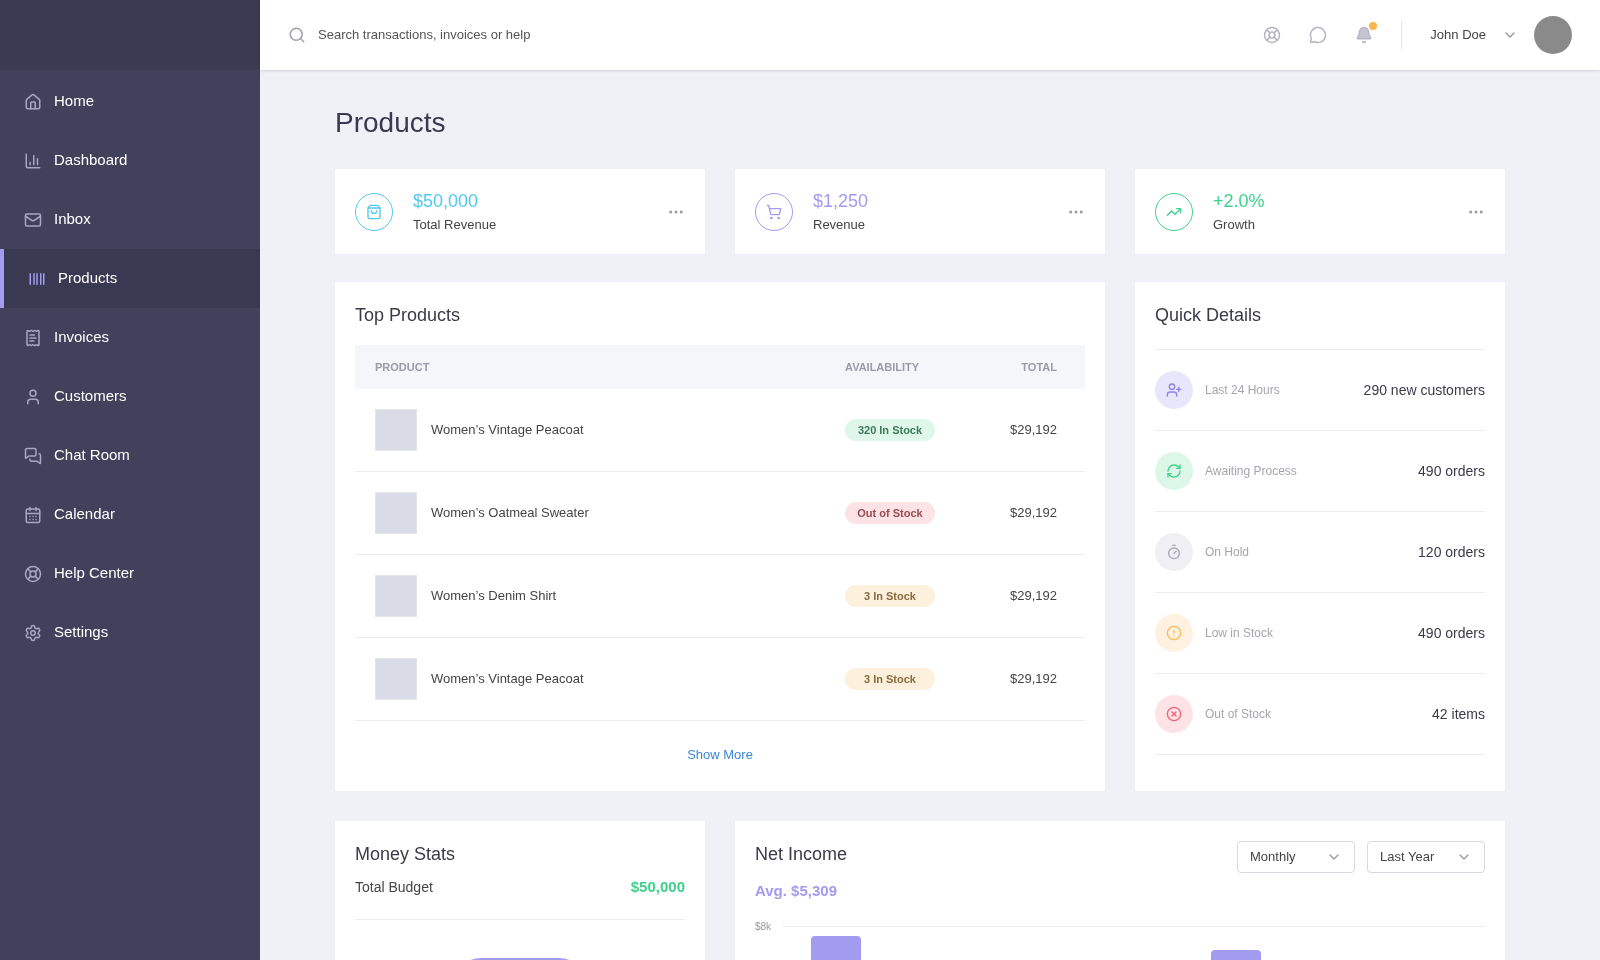 This screenshot has width=1600, height=960. What do you see at coordinates (455, 225) in the screenshot?
I see `stat-label: Total Revenue` at bounding box center [455, 225].